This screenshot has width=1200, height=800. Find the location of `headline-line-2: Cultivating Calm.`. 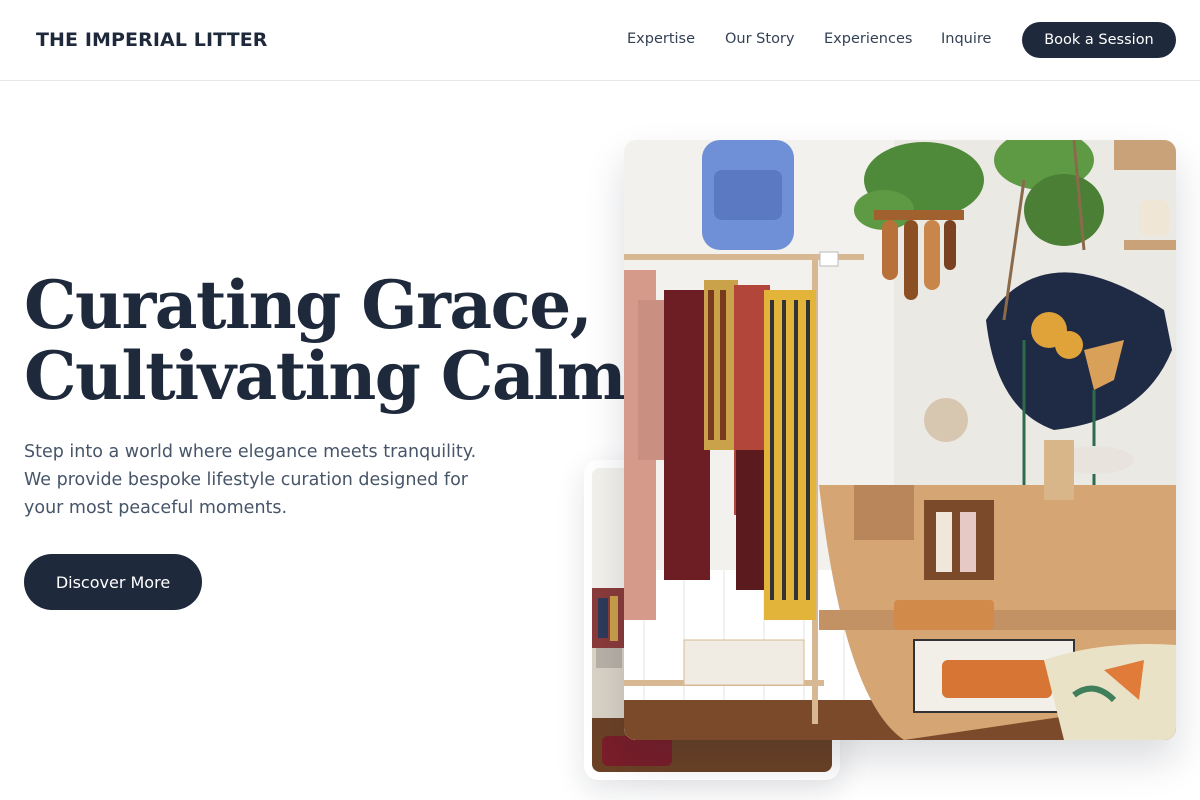

headline-line-2: Cultivating Calm. is located at coordinates (336, 376).